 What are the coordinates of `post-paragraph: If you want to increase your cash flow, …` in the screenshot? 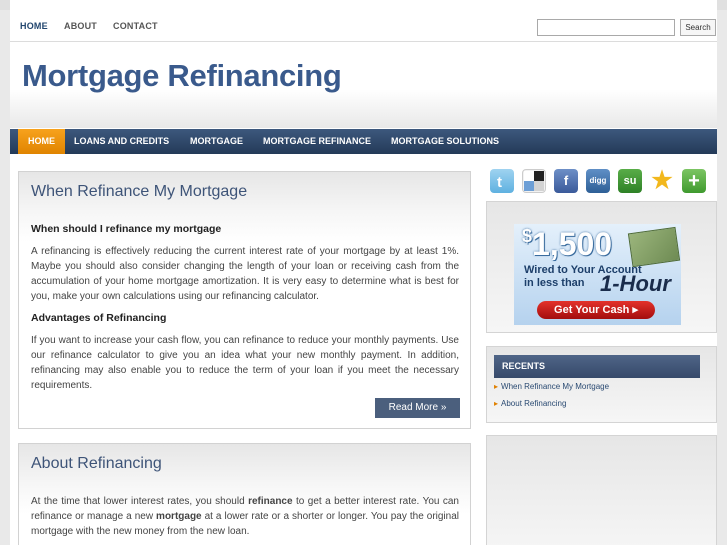 It's located at (245, 363).